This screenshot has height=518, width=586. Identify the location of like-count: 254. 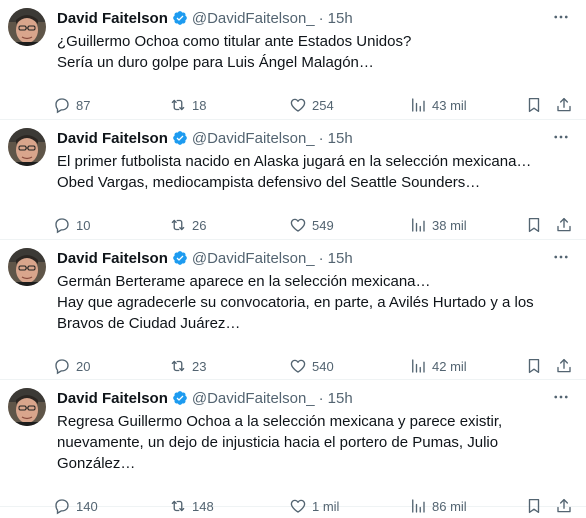
(323, 105).